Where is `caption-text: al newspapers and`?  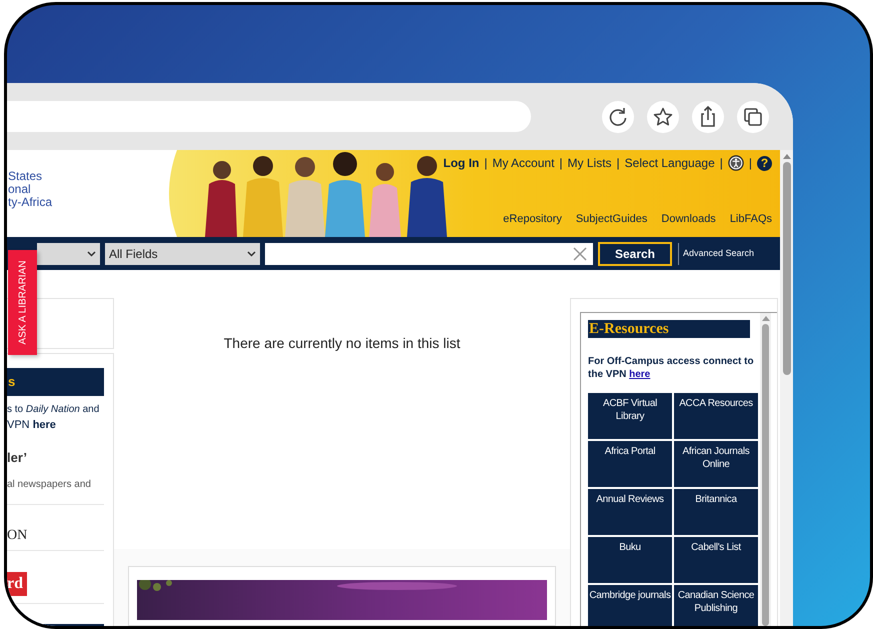
caption-text: al newspapers and is located at coordinates (49, 485).